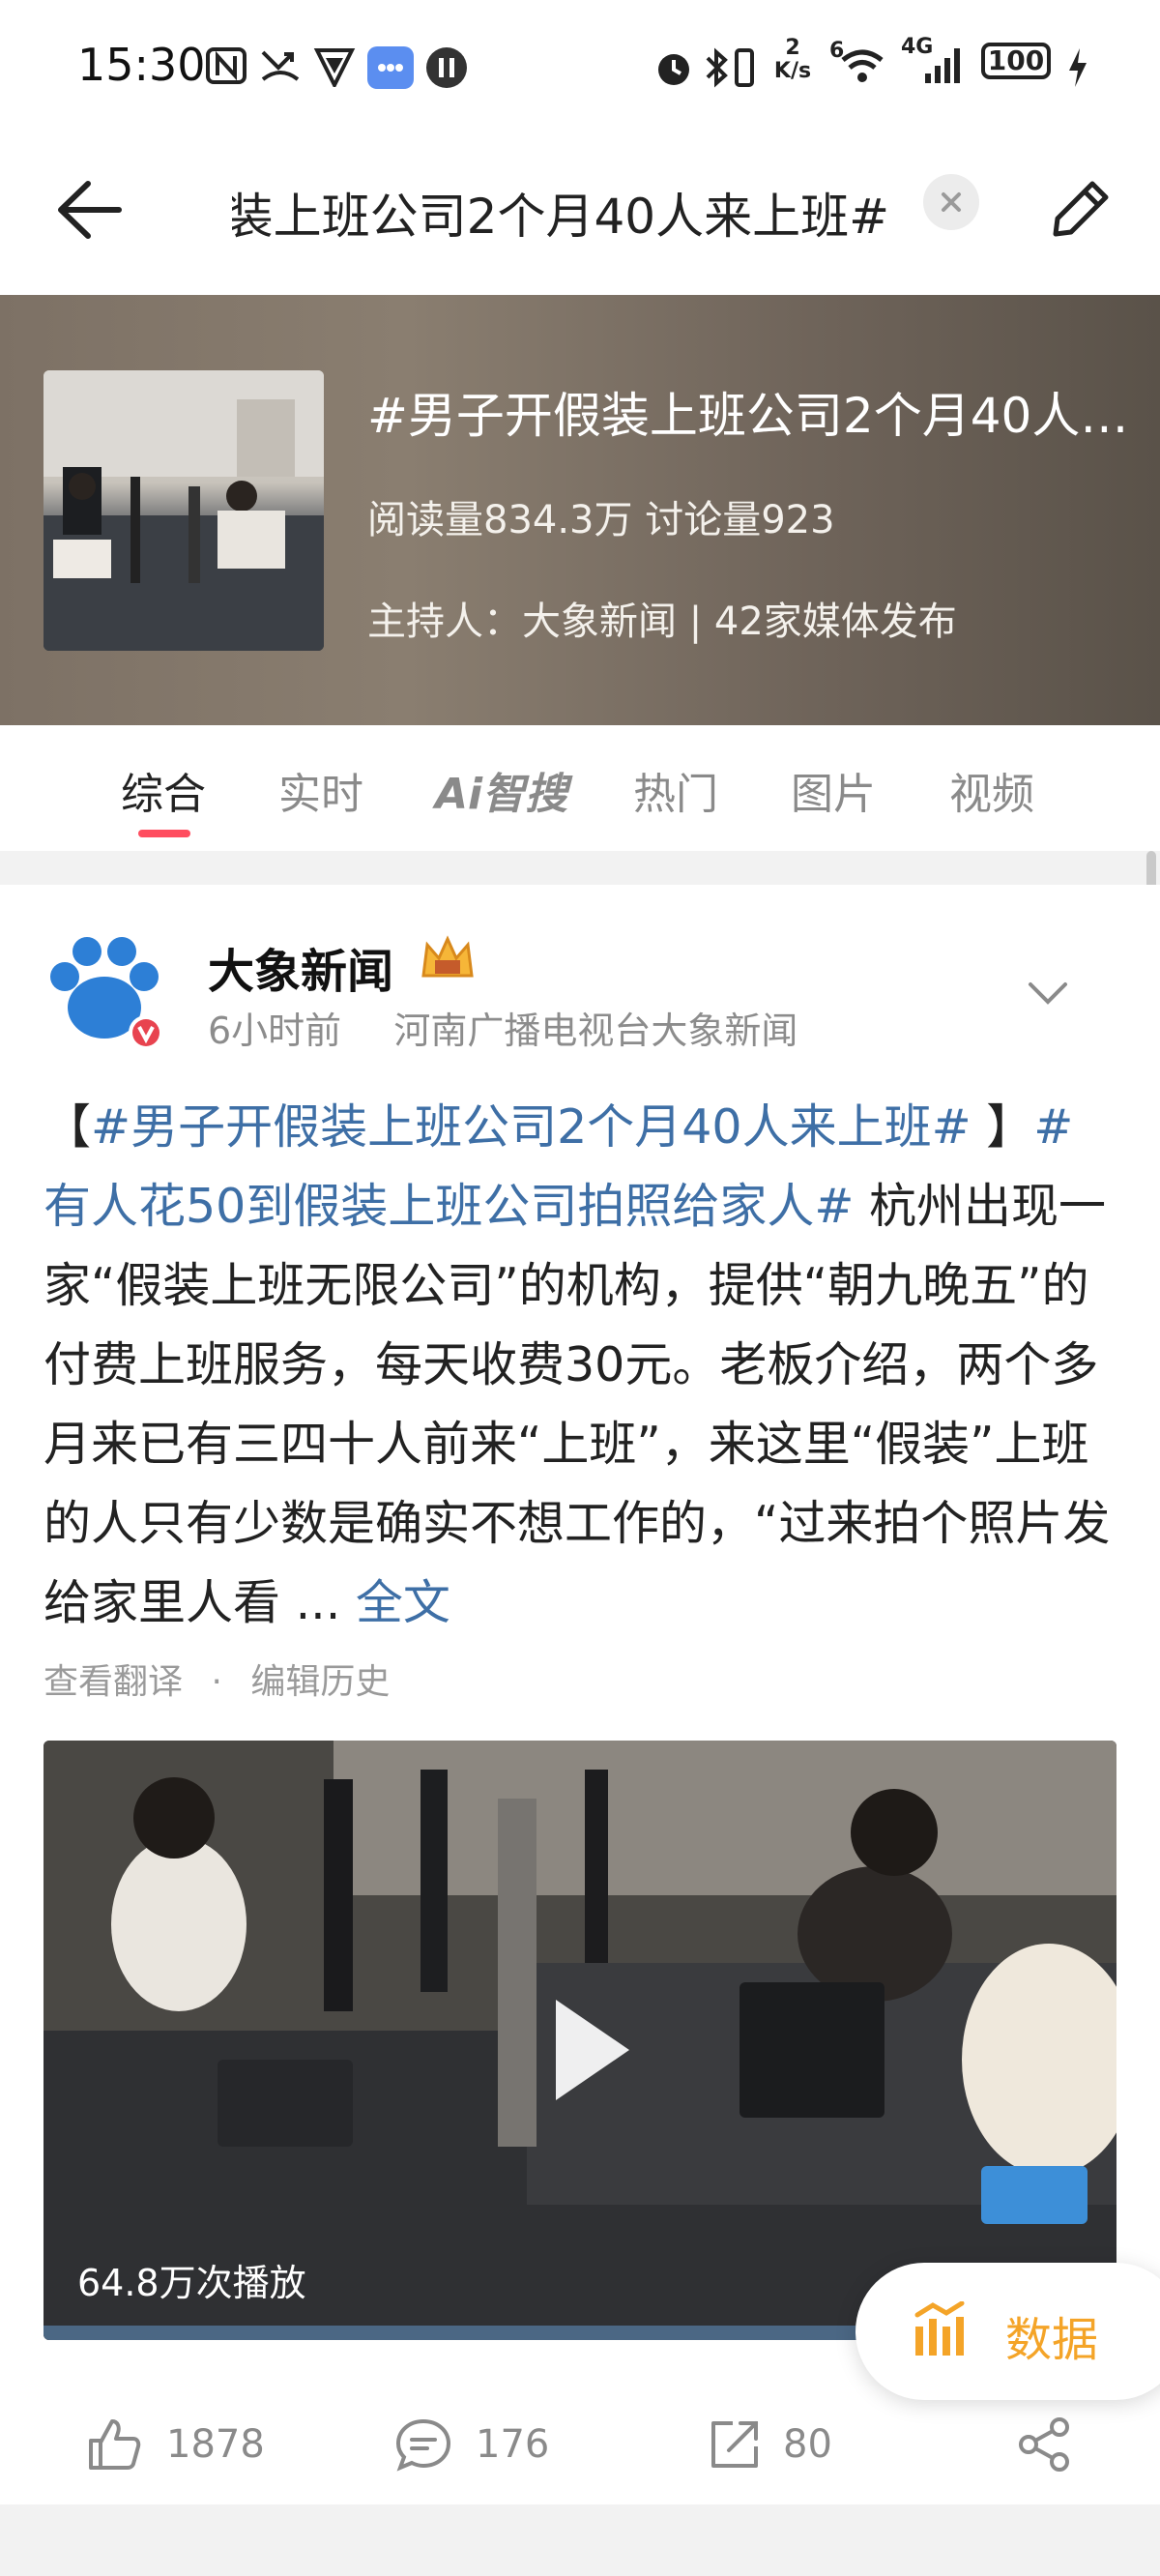 Image resolution: width=1160 pixels, height=2576 pixels. What do you see at coordinates (992, 790) in the screenshot?
I see `tab-videos: 视频` at bounding box center [992, 790].